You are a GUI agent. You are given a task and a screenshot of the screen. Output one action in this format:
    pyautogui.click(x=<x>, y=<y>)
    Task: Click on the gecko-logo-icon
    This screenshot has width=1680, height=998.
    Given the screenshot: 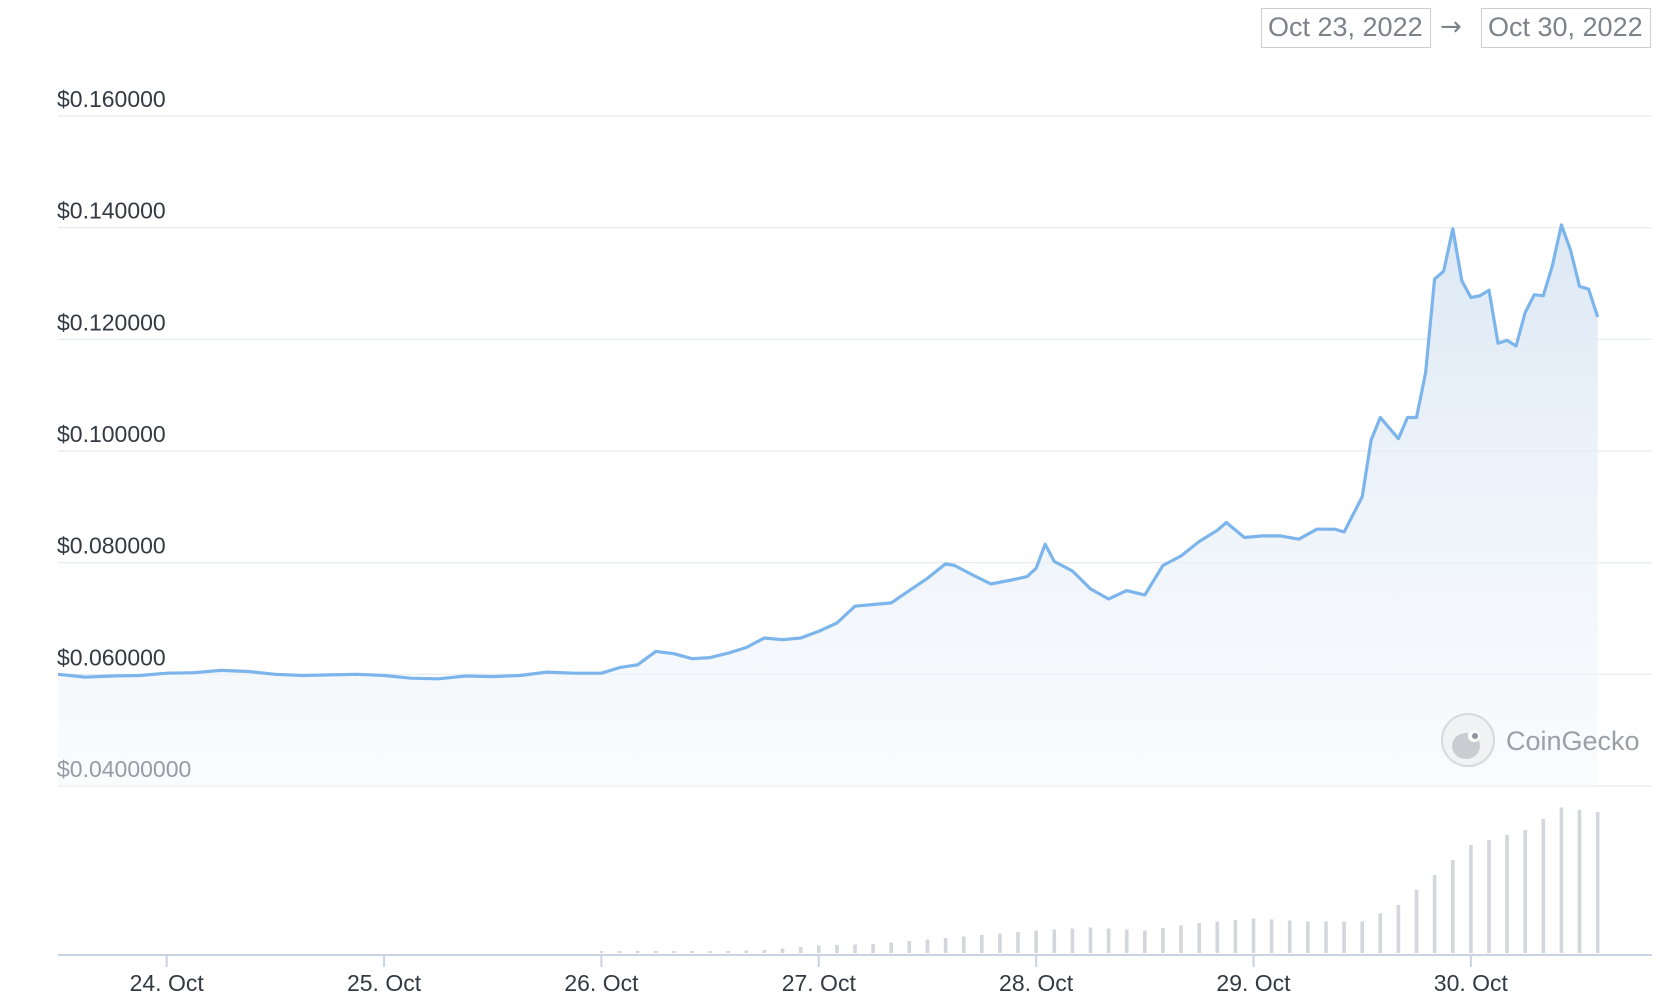 What is the action you would take?
    pyautogui.click(x=1468, y=740)
    